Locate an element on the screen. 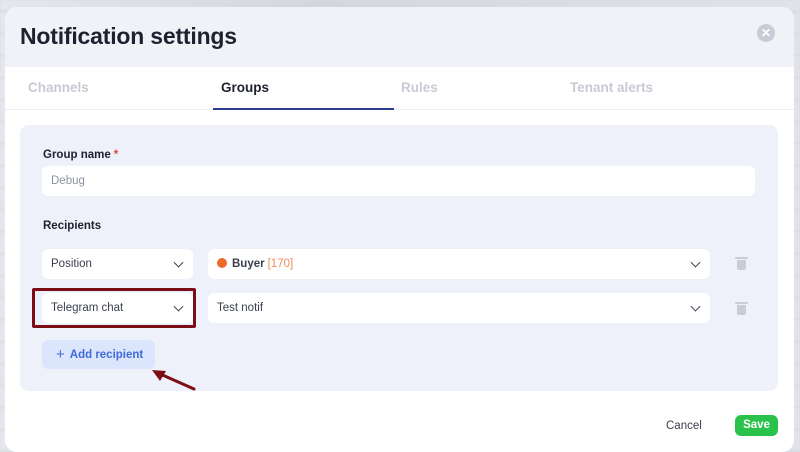  group-name-label: Group name * is located at coordinates (80, 155).